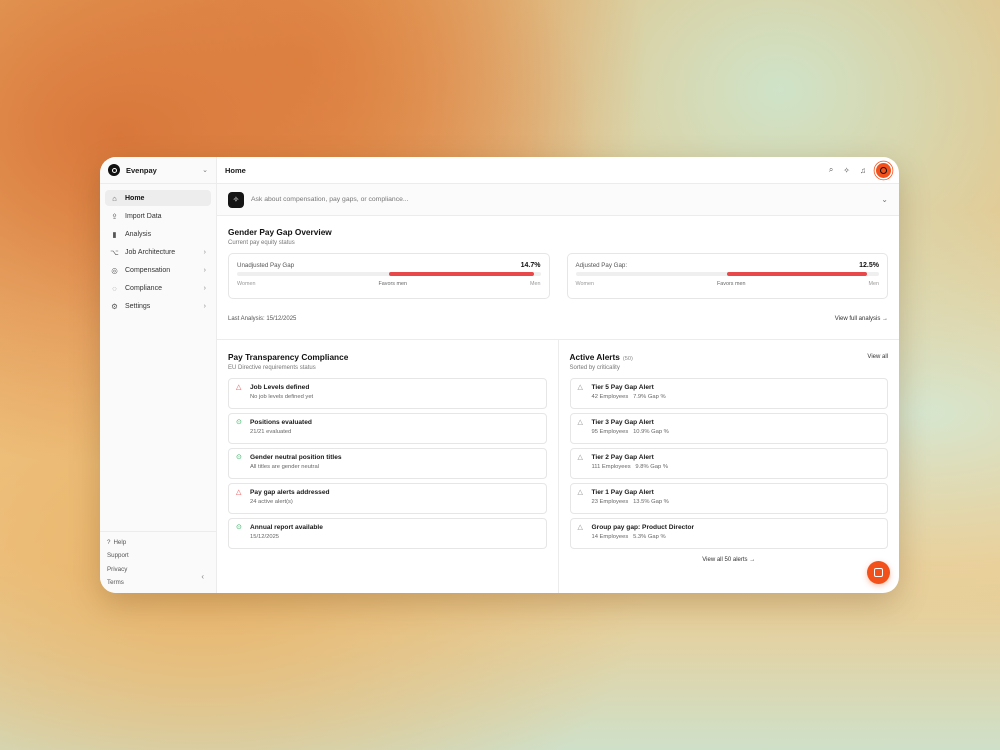 This screenshot has height=750, width=1000. What do you see at coordinates (158, 556) in the screenshot?
I see `support-link: Support` at bounding box center [158, 556].